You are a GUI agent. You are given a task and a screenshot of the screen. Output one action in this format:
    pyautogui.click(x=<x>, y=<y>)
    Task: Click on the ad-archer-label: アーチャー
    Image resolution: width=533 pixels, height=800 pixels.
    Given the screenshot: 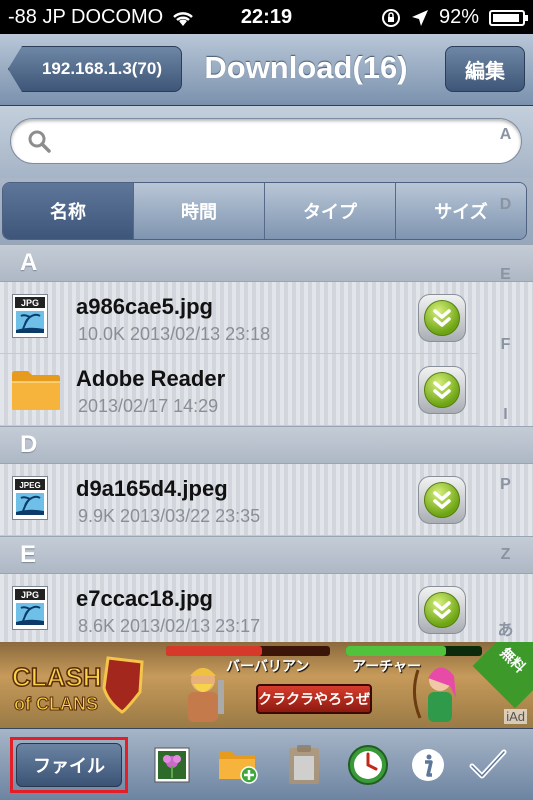 What is the action you would take?
    pyautogui.click(x=387, y=666)
    